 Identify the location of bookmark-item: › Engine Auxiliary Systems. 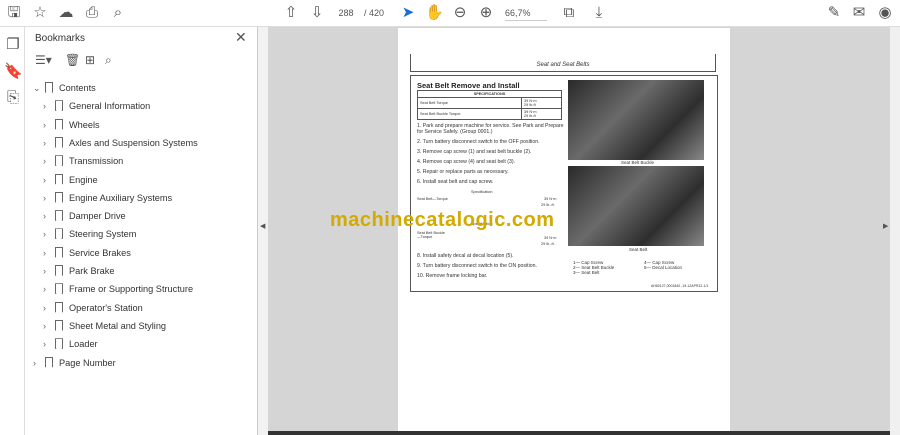
(107, 198).